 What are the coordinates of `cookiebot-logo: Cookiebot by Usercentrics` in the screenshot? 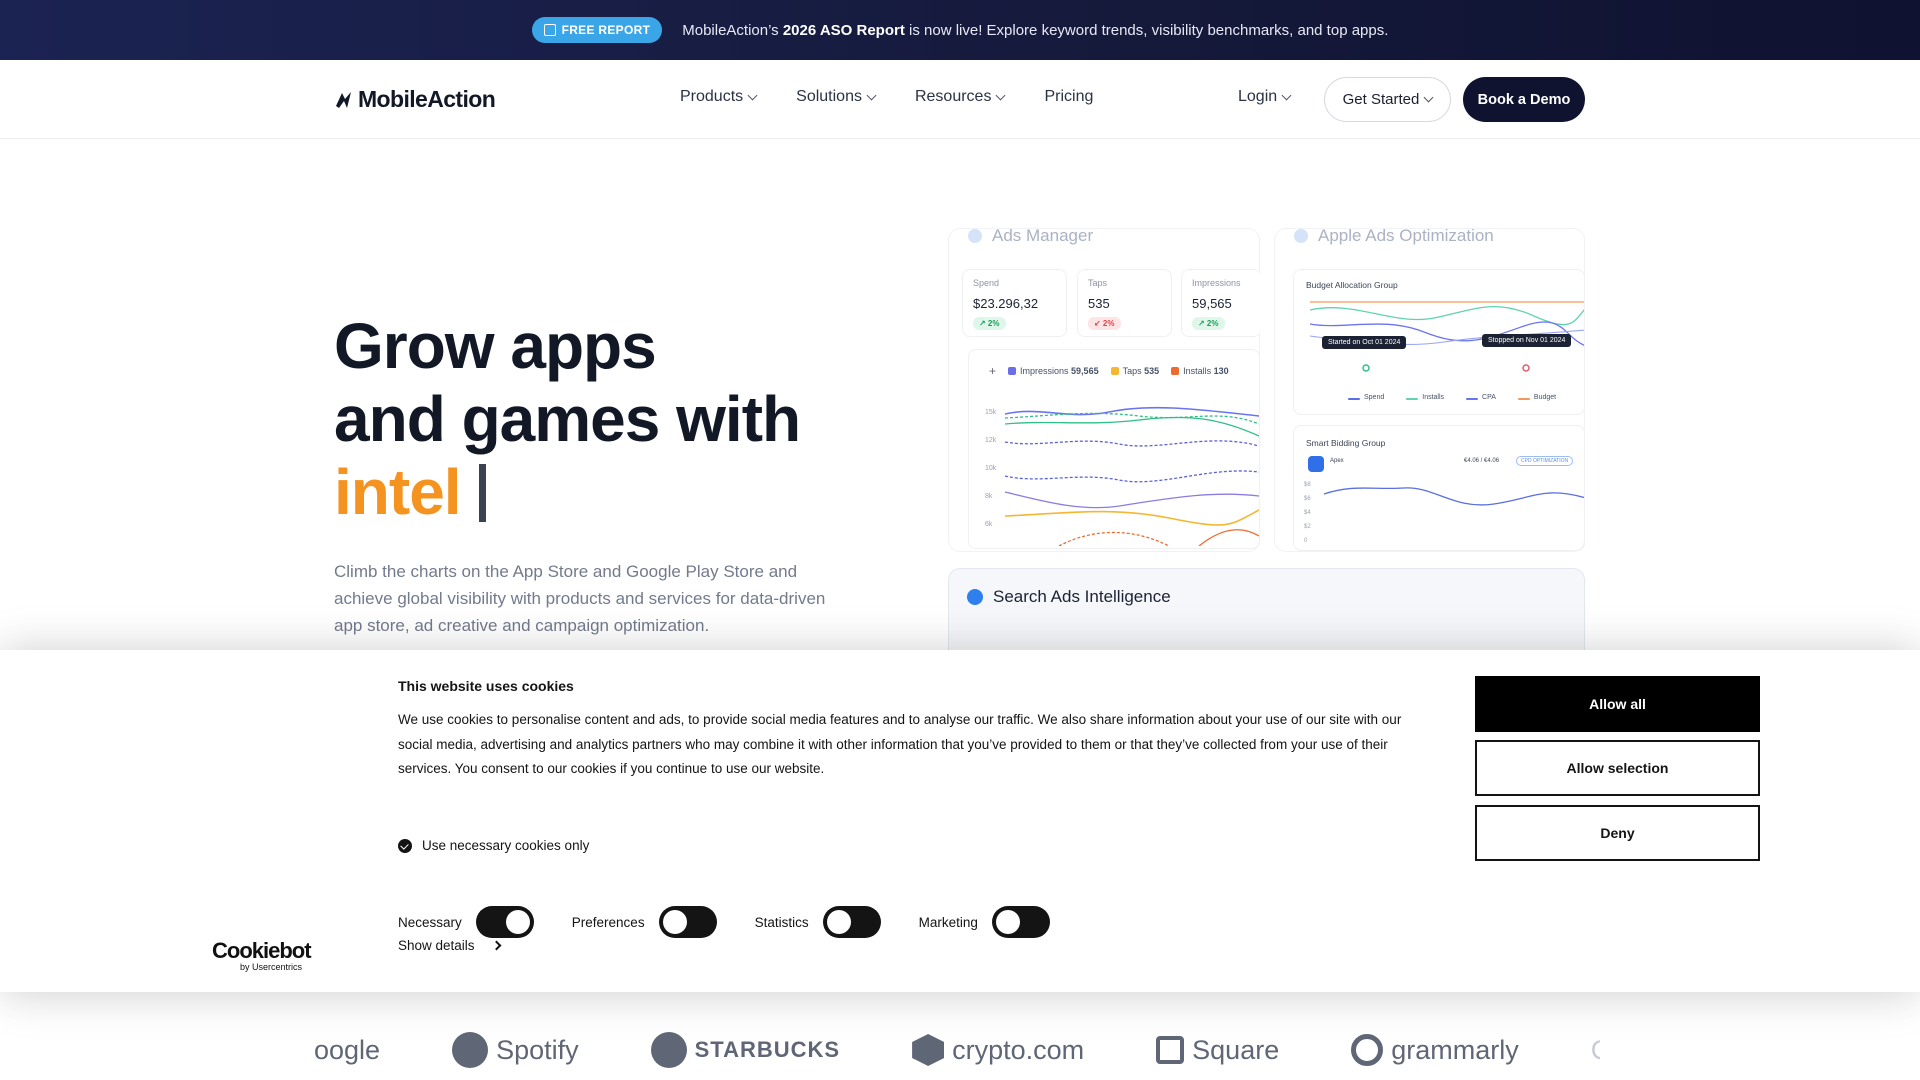 It's located at (262, 955).